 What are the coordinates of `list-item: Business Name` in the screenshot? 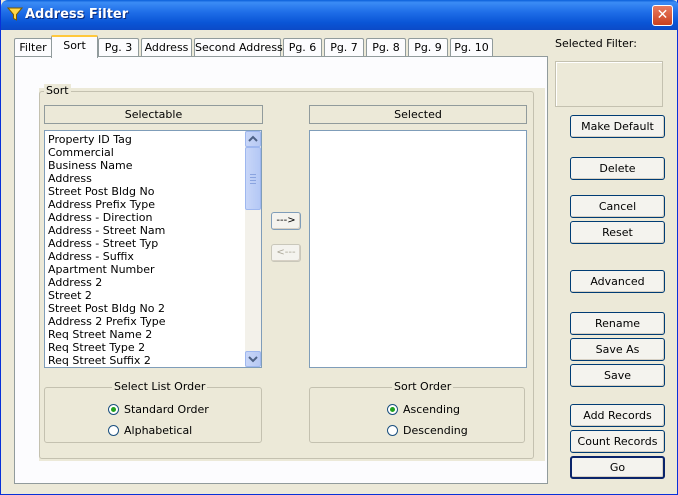 It's located at (144, 165).